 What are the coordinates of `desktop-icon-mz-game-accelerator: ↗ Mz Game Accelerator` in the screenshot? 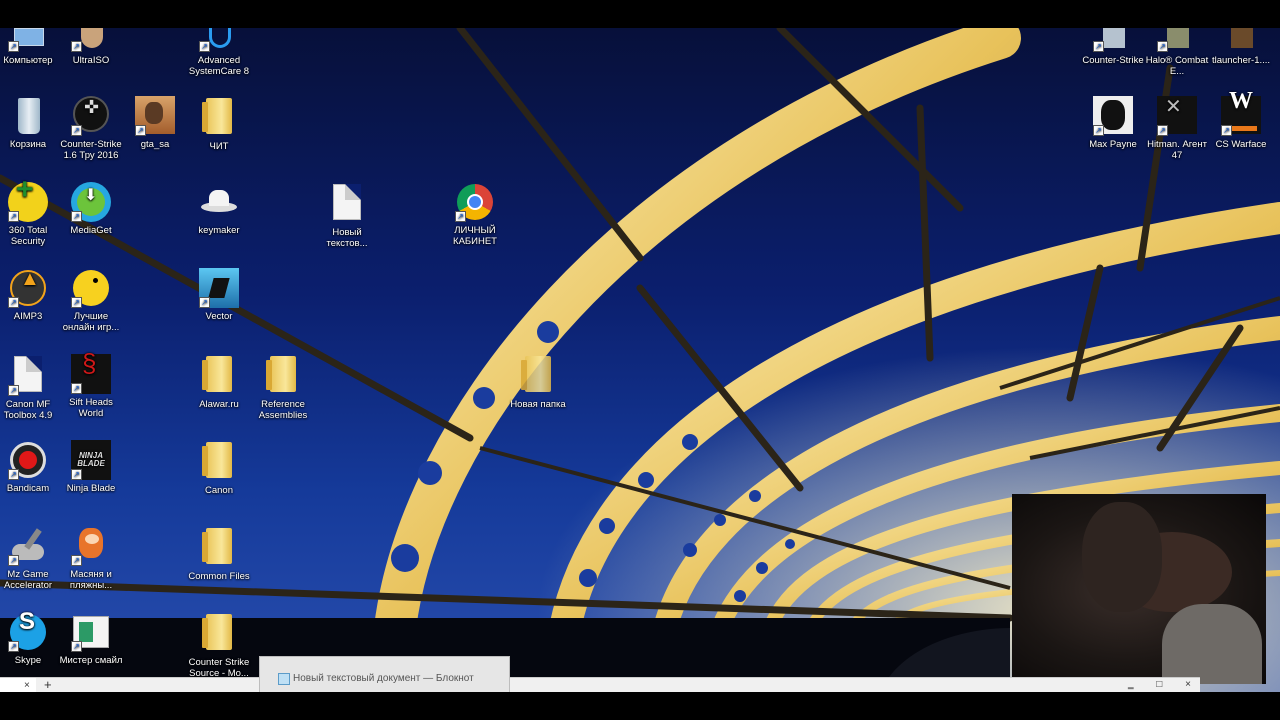 It's located at (30, 558).